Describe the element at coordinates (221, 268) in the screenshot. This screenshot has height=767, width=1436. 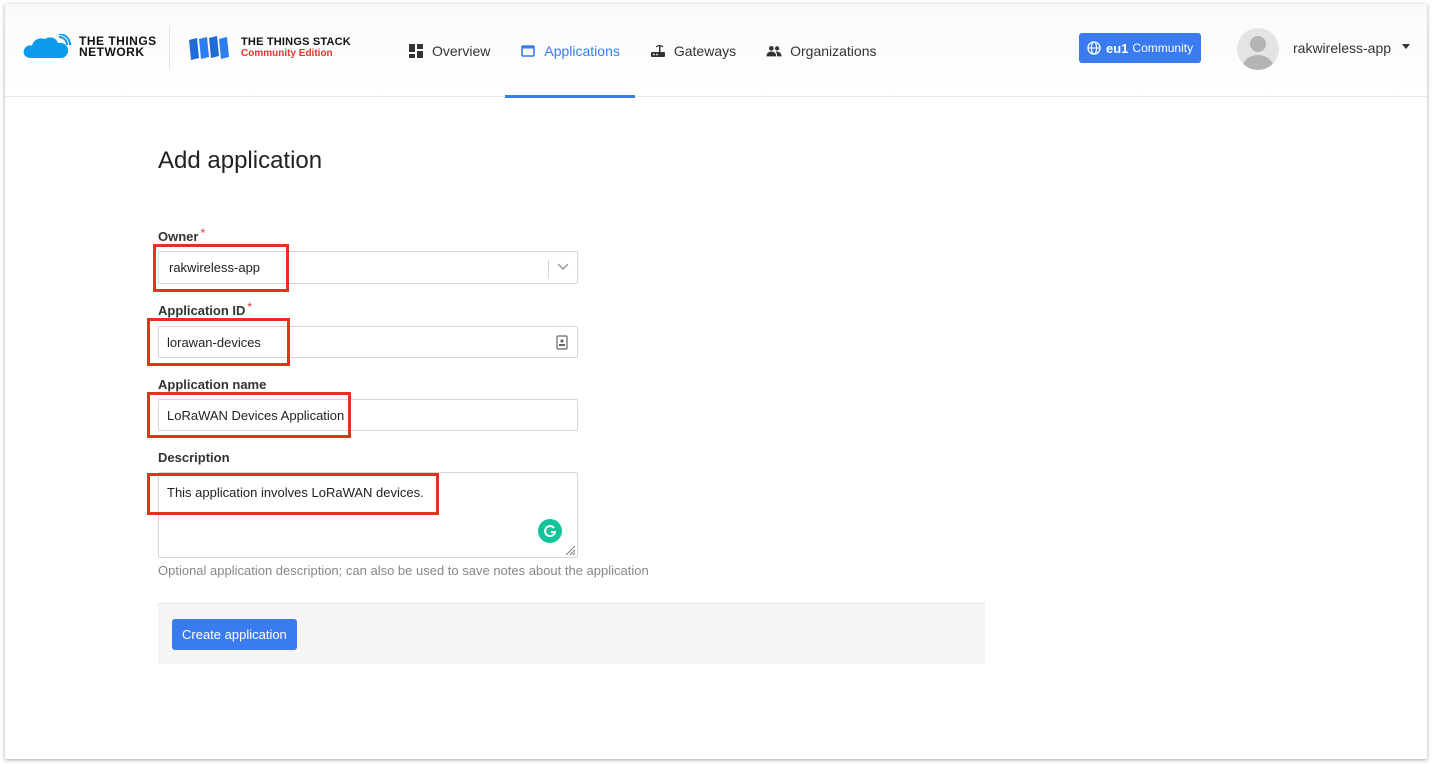
I see `annotation-owner-box` at that location.